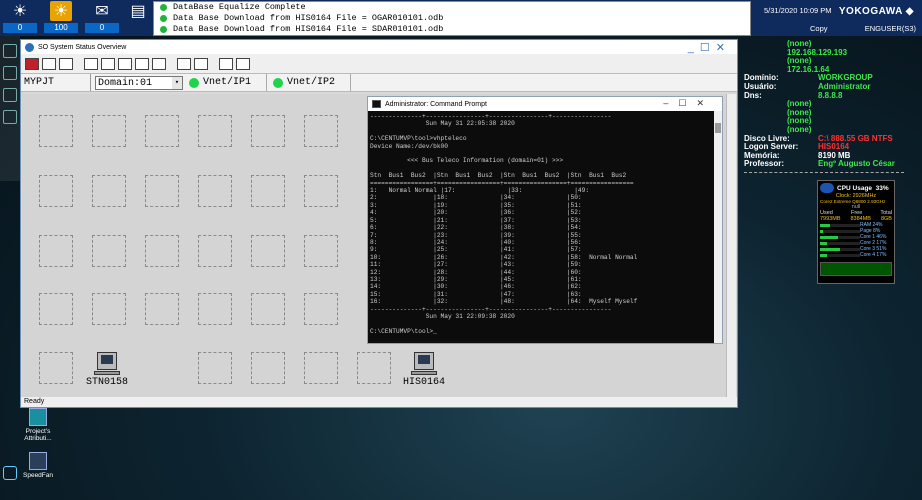 This screenshot has width=922, height=500. I want to click on station-his0164: HIS0164, so click(424, 370).